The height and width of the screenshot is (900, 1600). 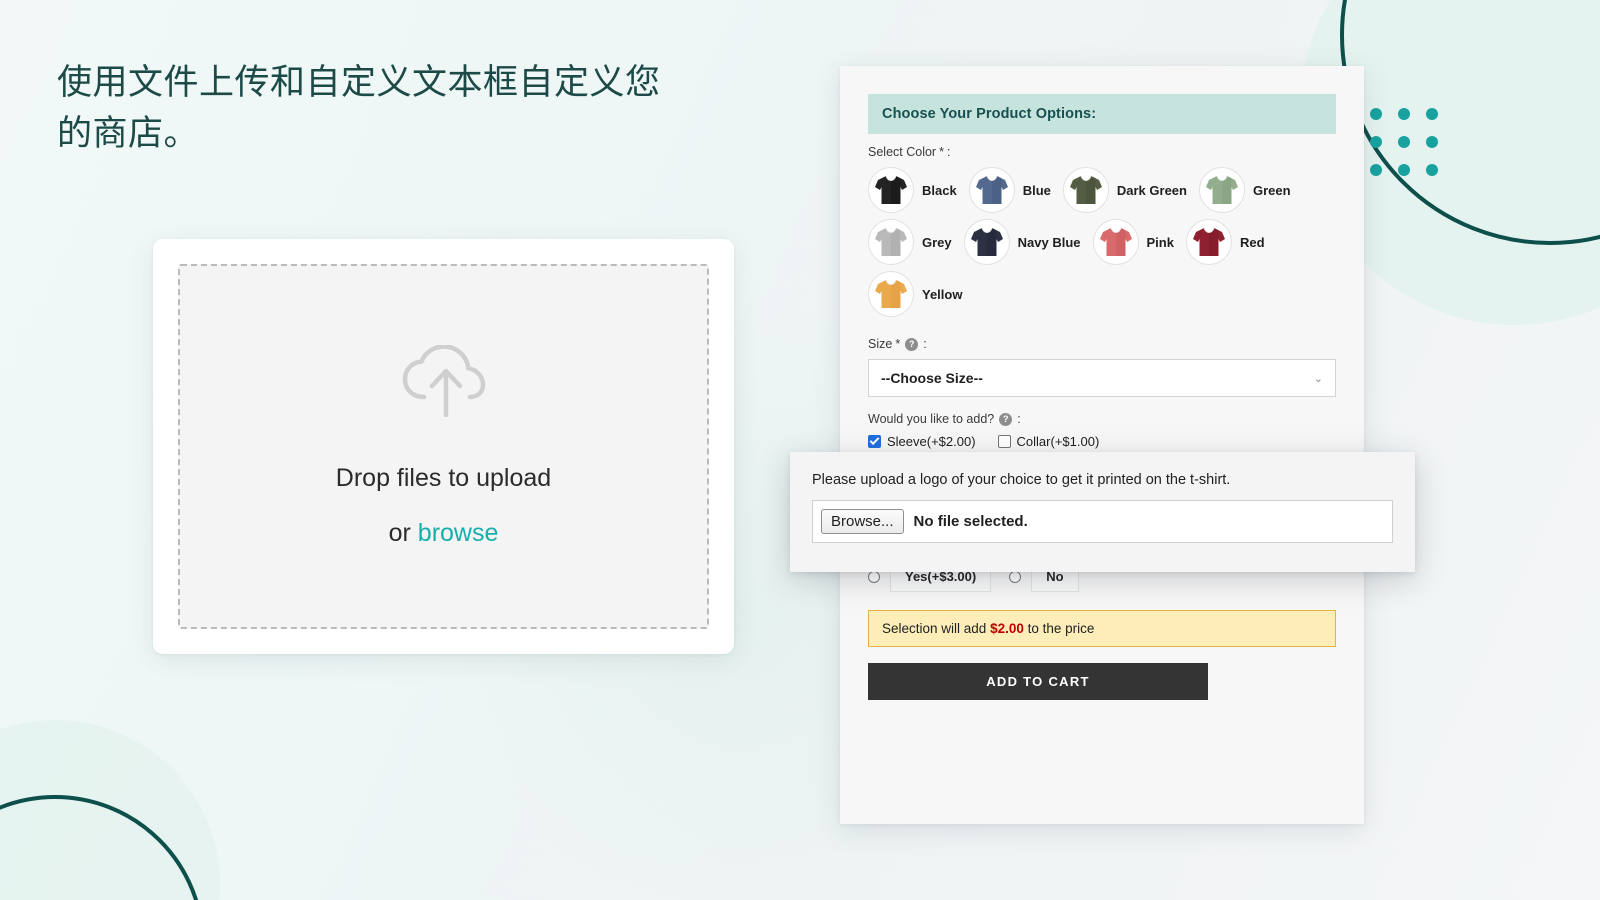 I want to click on color-option-label: Yellow, so click(x=942, y=294).